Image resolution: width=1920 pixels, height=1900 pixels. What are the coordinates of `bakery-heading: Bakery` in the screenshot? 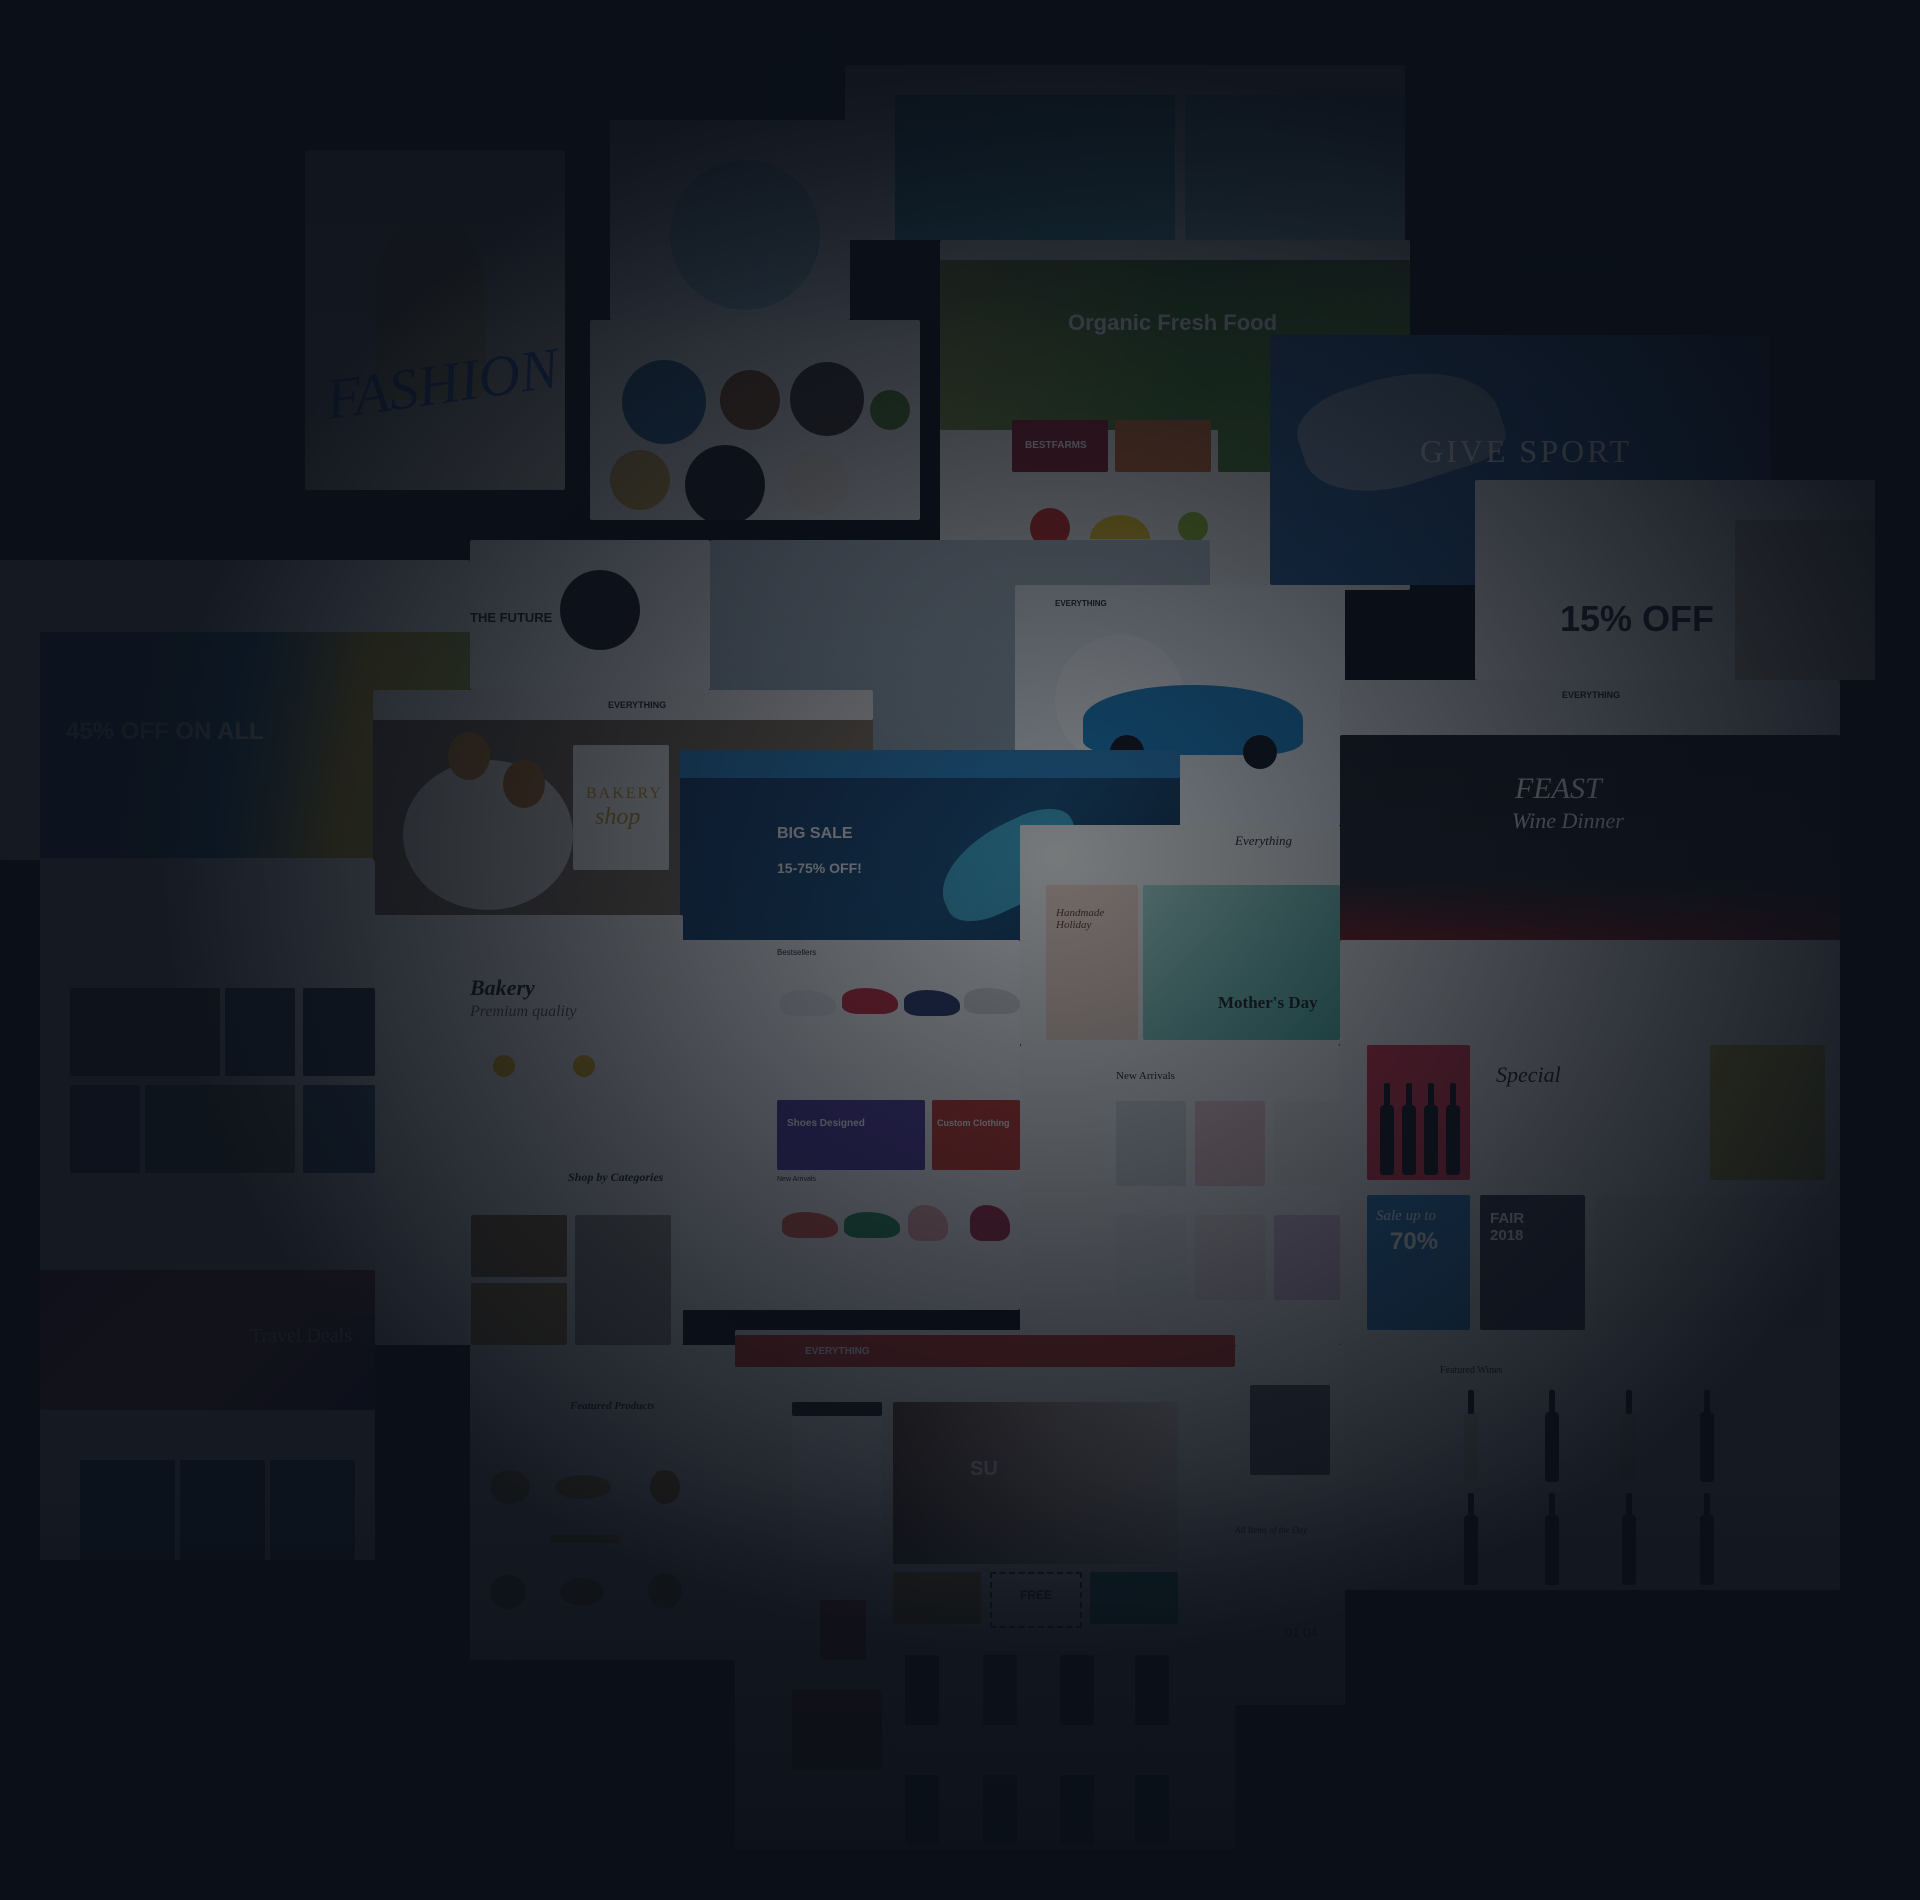 It's located at (502, 987).